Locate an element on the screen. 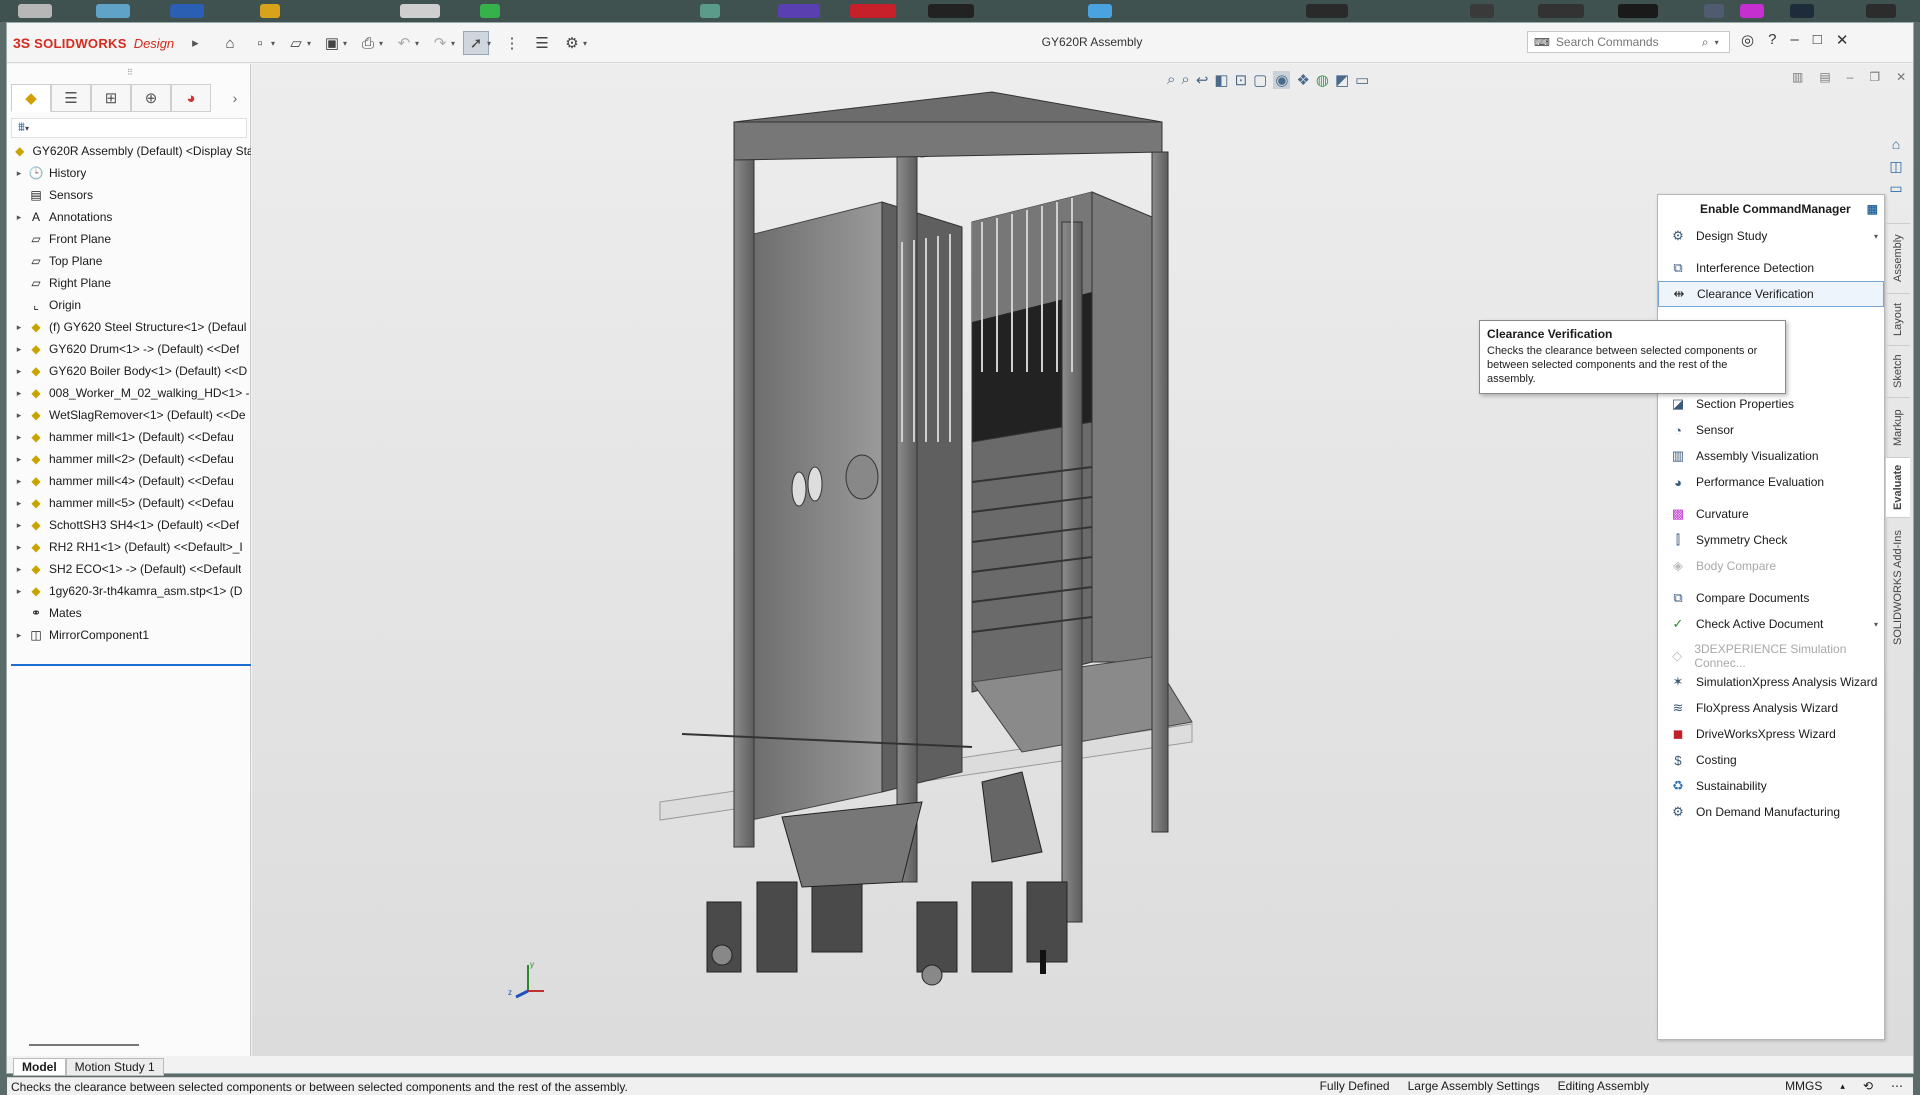  vertical-tab-solidworks-add-ins: SOLIDWORKS Add-Ins is located at coordinates (1898, 587).